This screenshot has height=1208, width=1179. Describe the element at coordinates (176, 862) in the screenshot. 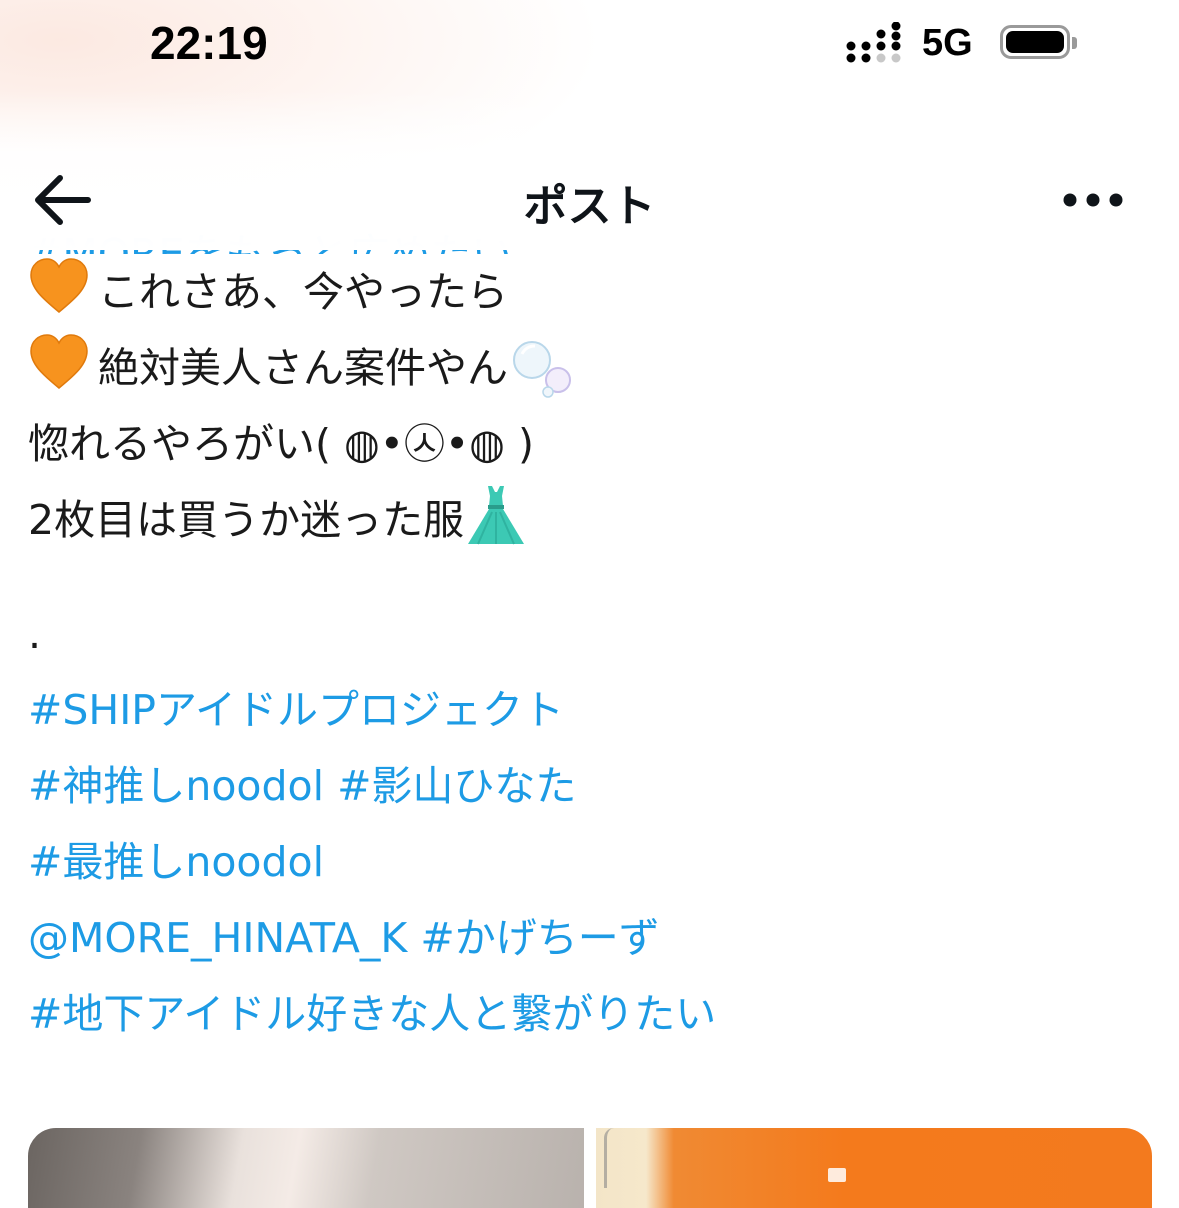

I see `hashtag-saioshi: #最推しnoodol` at that location.